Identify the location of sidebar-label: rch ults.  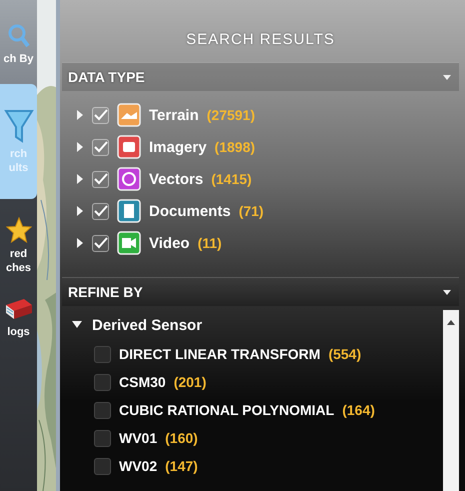
(18, 160).